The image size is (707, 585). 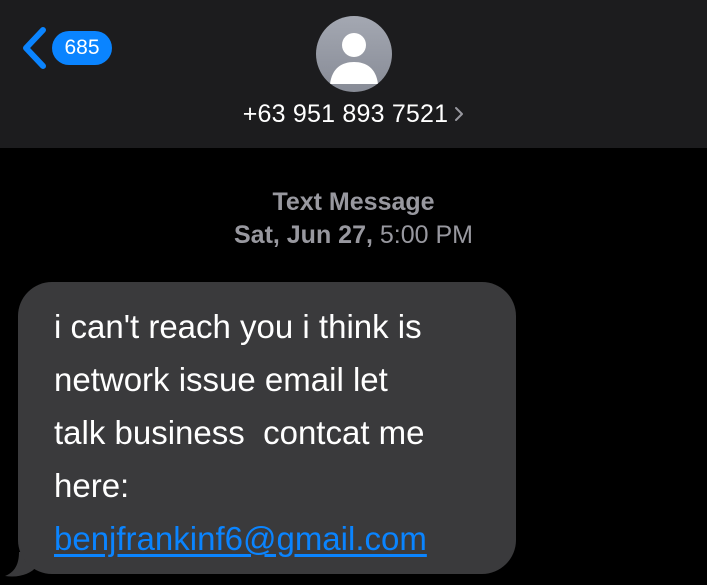 I want to click on contact-details-button: +63 951 893 7521, so click(x=353, y=114).